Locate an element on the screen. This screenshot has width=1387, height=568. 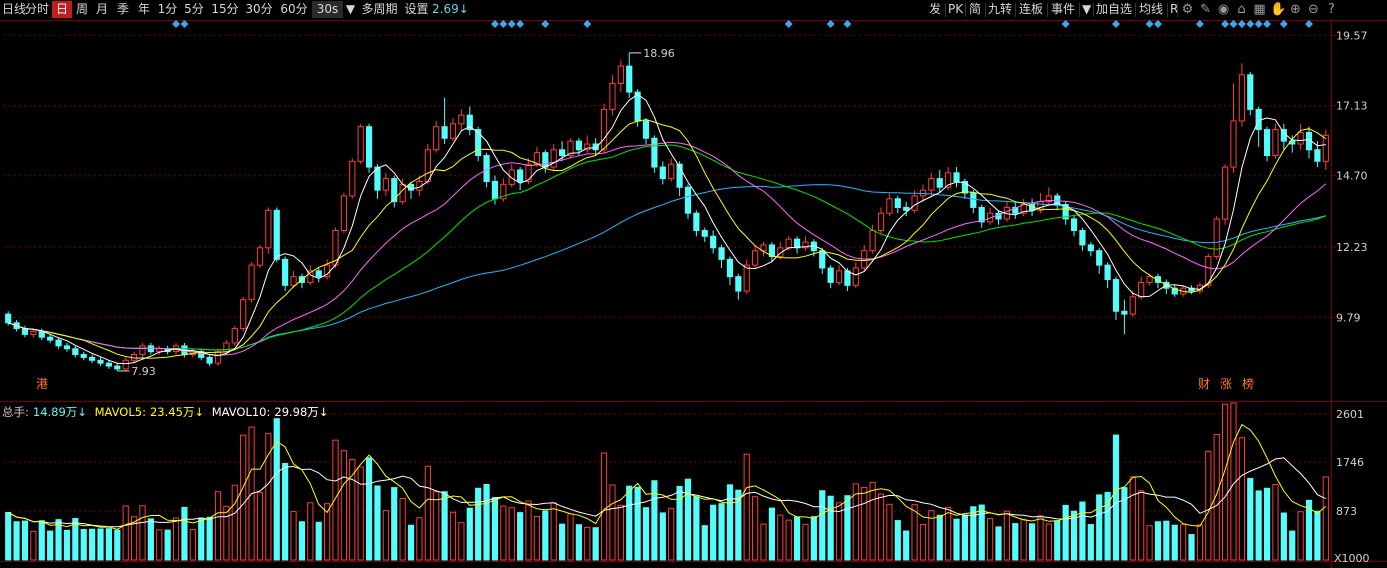
volume-total-label: 总手: is located at coordinates (15, 412).